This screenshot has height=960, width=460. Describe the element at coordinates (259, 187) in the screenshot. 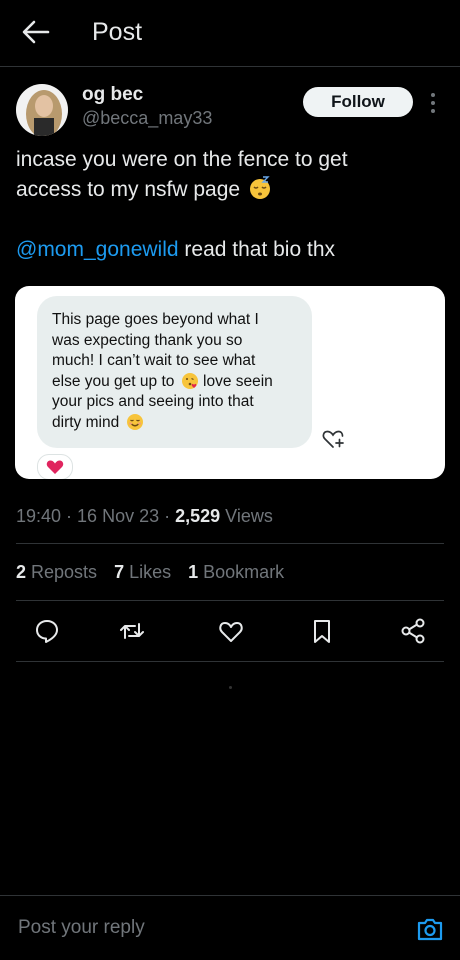

I see `sleepy-face-emoji-icon` at that location.